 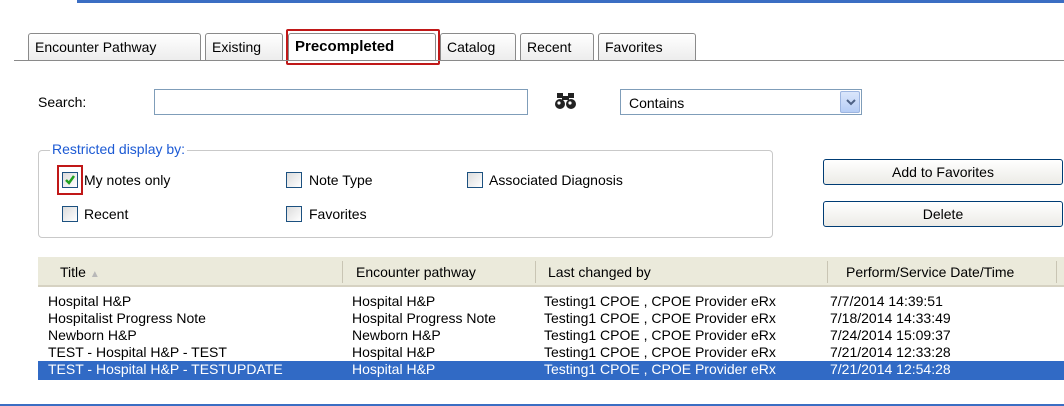 What do you see at coordinates (92, 335) in the screenshot?
I see `cell-title: Newborn H&P` at bounding box center [92, 335].